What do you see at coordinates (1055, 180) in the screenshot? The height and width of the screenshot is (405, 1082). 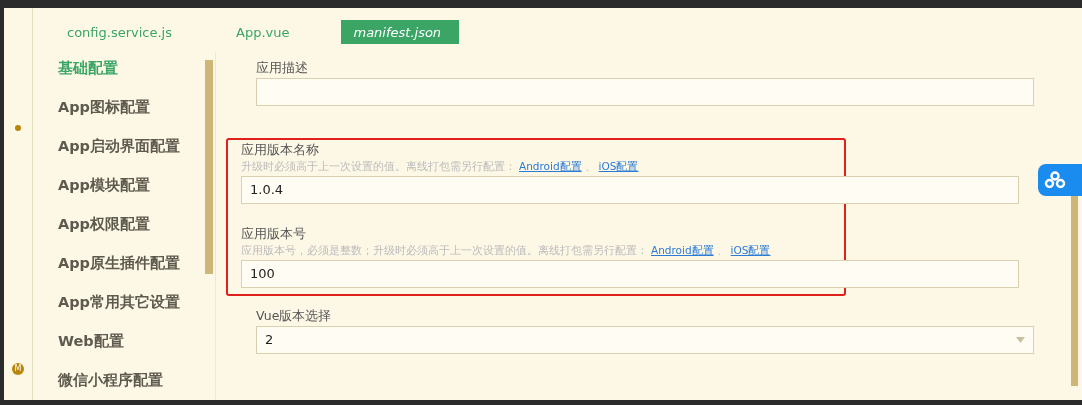 I see `cluster-icon` at bounding box center [1055, 180].